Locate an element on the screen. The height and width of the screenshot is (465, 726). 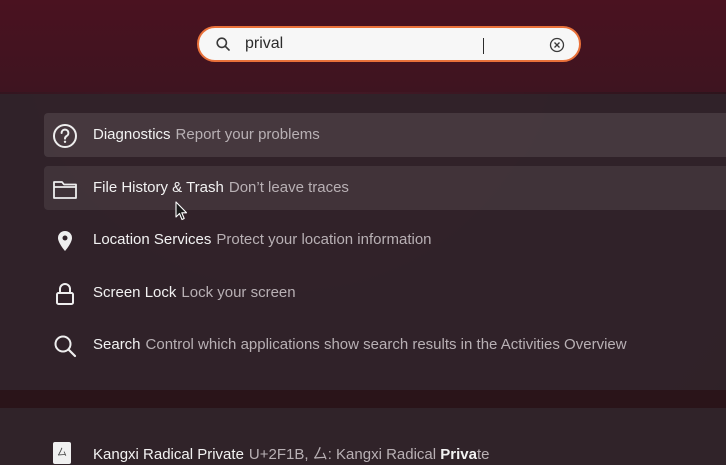
clear-search-icon is located at coordinates (557, 45).